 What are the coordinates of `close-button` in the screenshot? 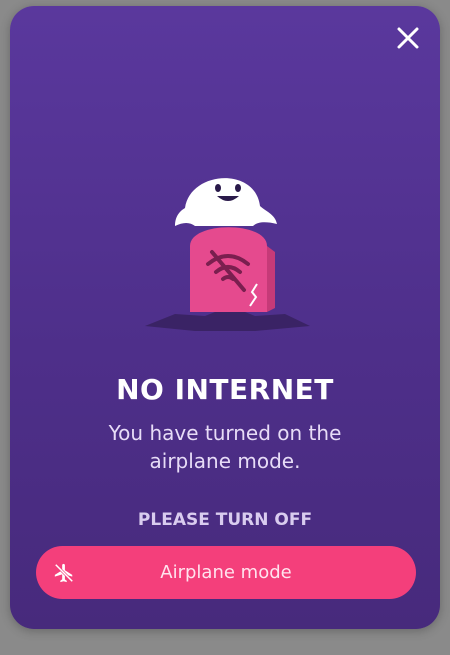 It's located at (408, 38).